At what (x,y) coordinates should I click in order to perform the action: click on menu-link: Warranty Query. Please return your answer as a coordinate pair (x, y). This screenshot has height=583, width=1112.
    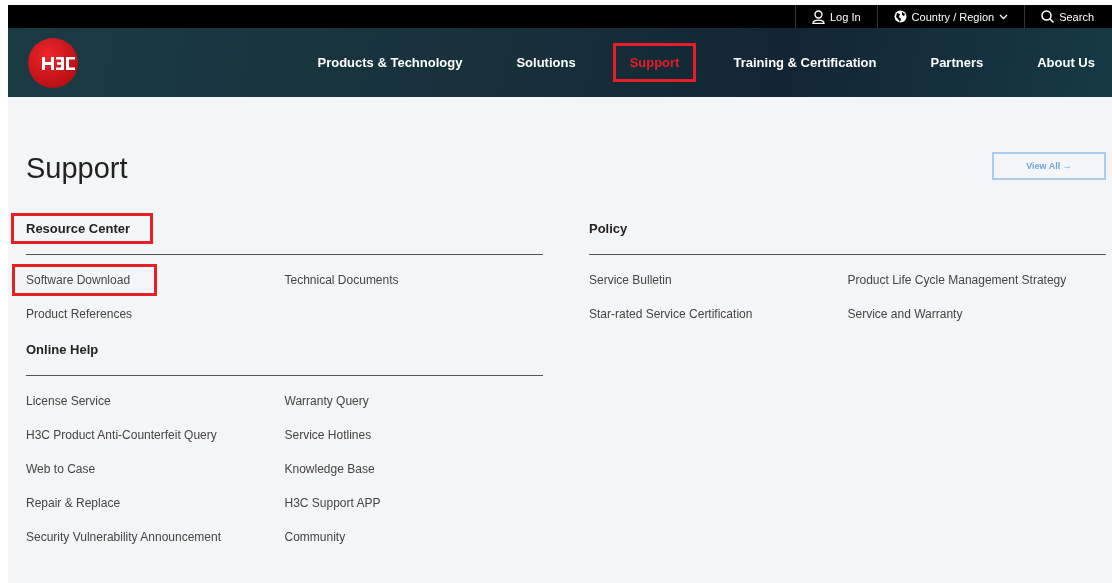
    Looking at the image, I should click on (333, 401).